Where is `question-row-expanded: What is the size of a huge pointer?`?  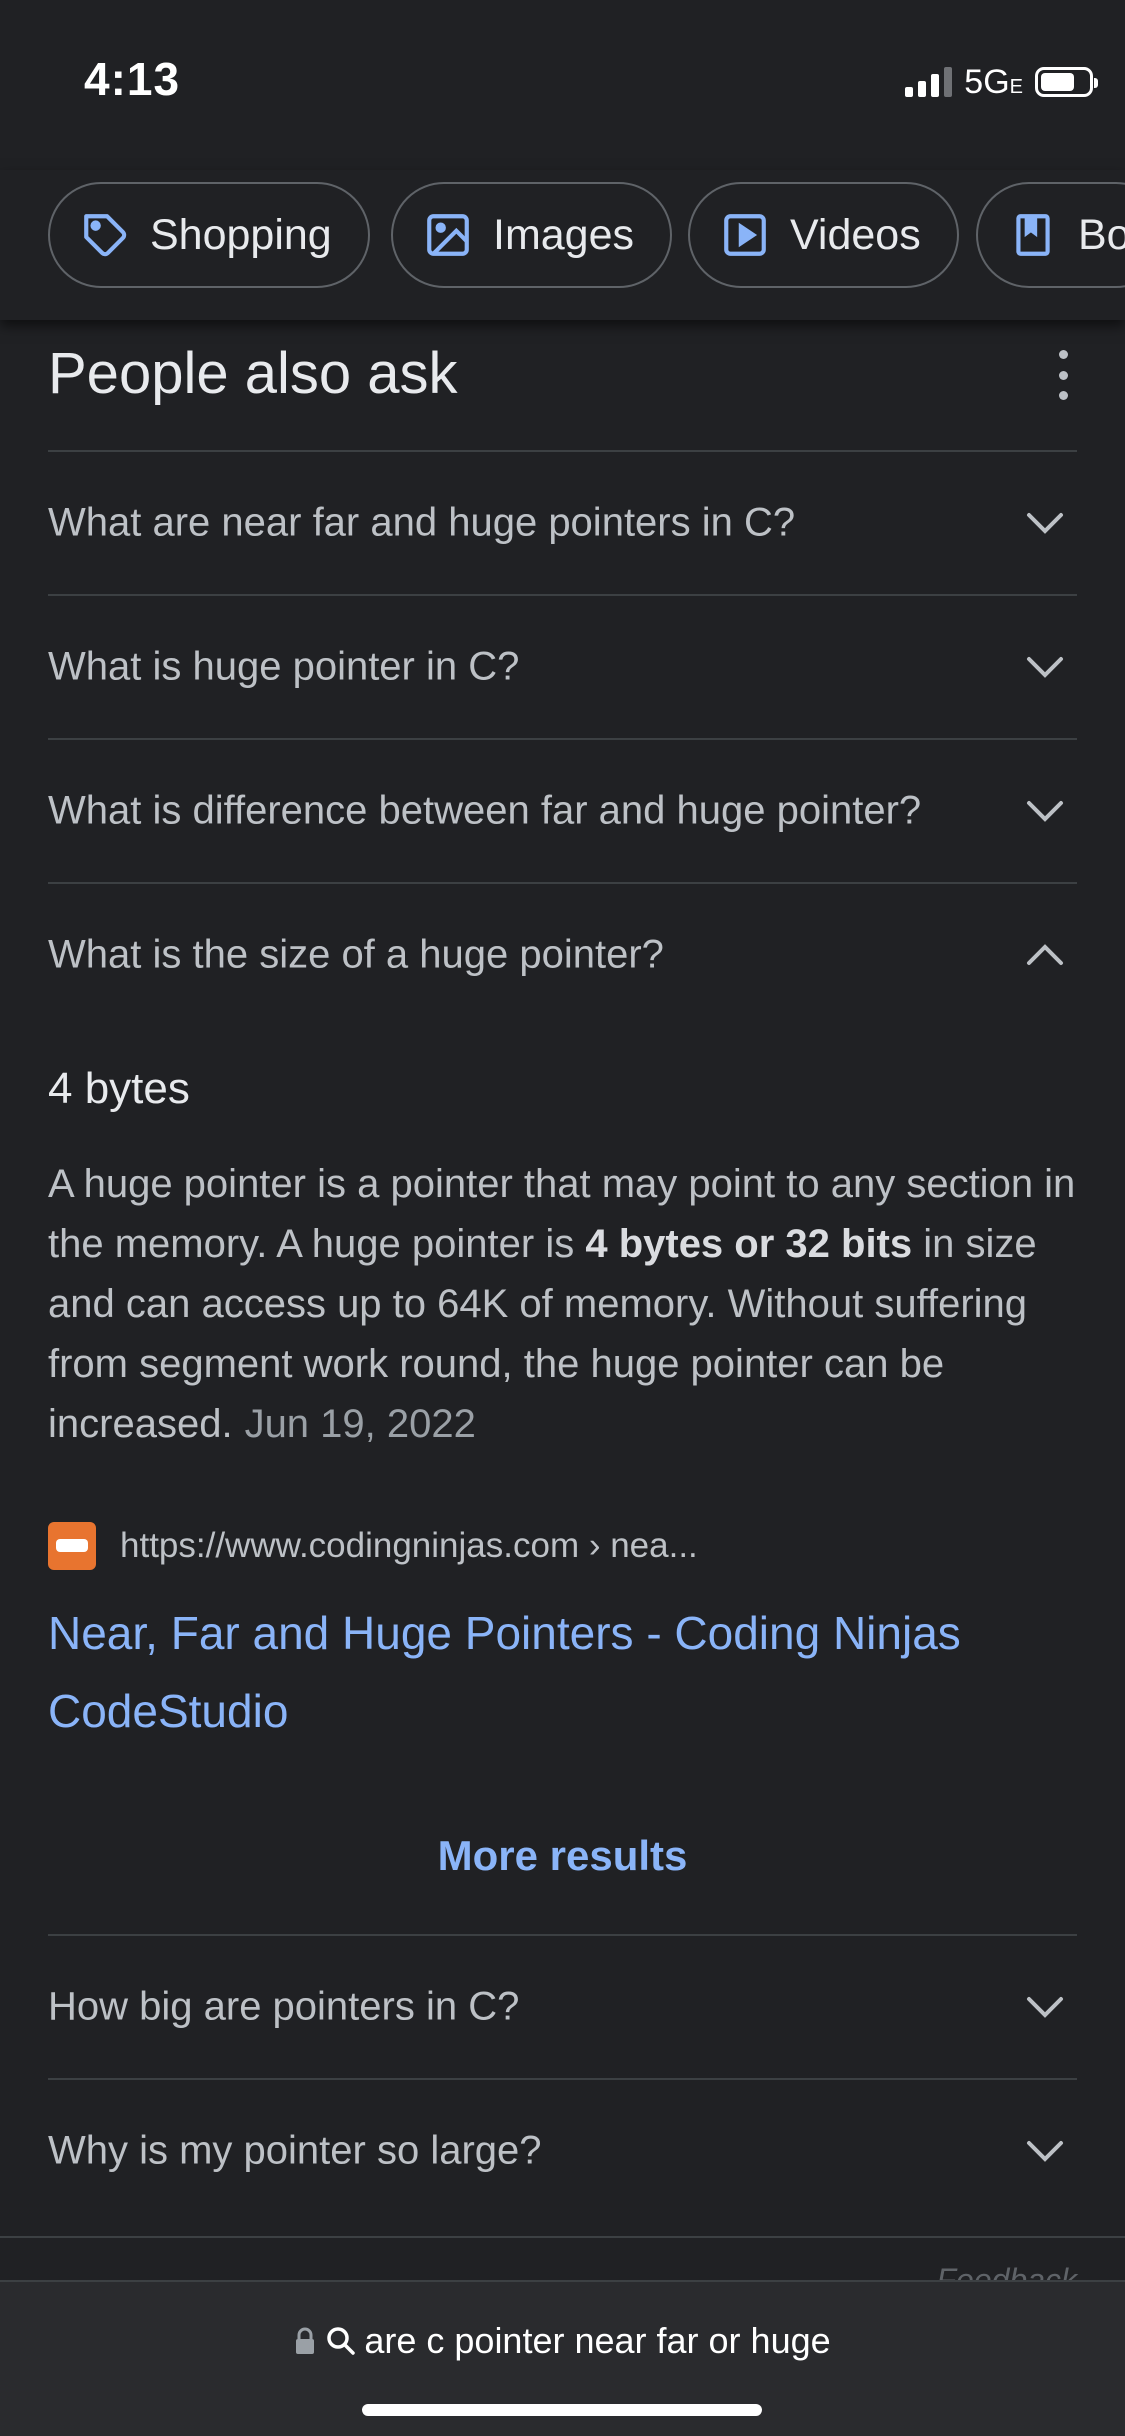 question-row-expanded: What is the size of a huge pointer? is located at coordinates (562, 954).